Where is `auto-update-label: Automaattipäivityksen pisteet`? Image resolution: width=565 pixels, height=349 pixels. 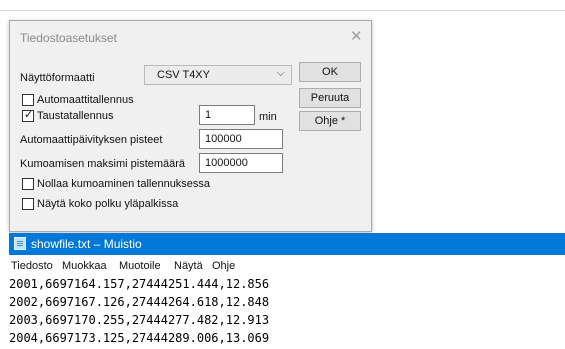 auto-update-label: Automaattipäivityksen pisteet is located at coordinates (91, 140).